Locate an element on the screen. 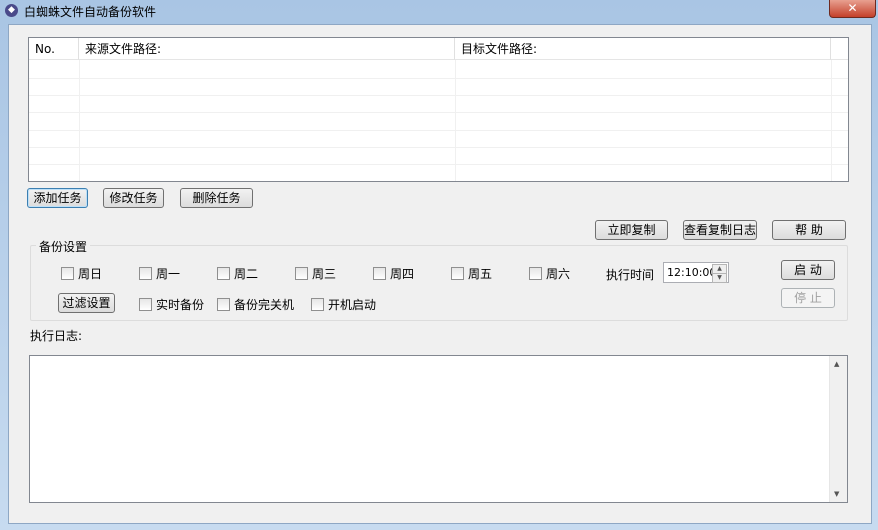 The height and width of the screenshot is (530, 878). edit-task-button: 修改任务 is located at coordinates (133, 198).